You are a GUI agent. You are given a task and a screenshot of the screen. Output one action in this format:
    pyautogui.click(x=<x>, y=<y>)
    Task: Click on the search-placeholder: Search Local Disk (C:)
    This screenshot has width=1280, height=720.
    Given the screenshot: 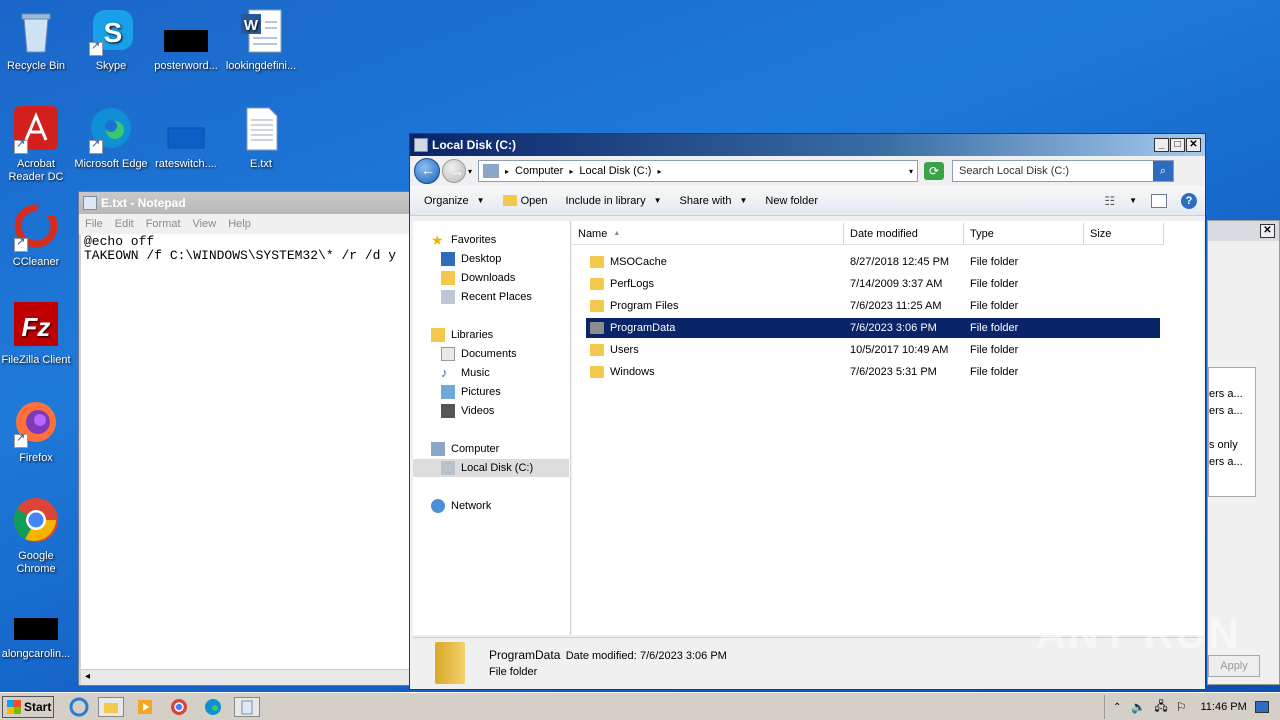 What is the action you would take?
    pyautogui.click(x=1014, y=171)
    